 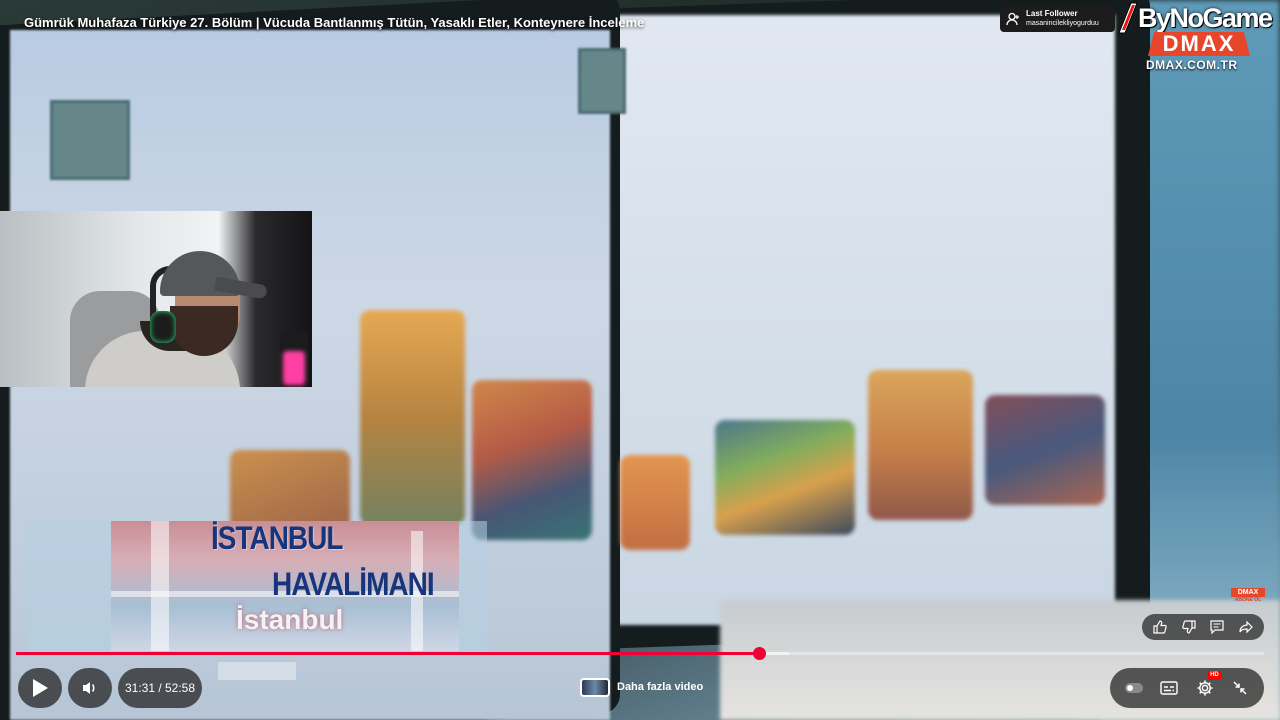 I want to click on reaction-bar, so click(x=1203, y=627).